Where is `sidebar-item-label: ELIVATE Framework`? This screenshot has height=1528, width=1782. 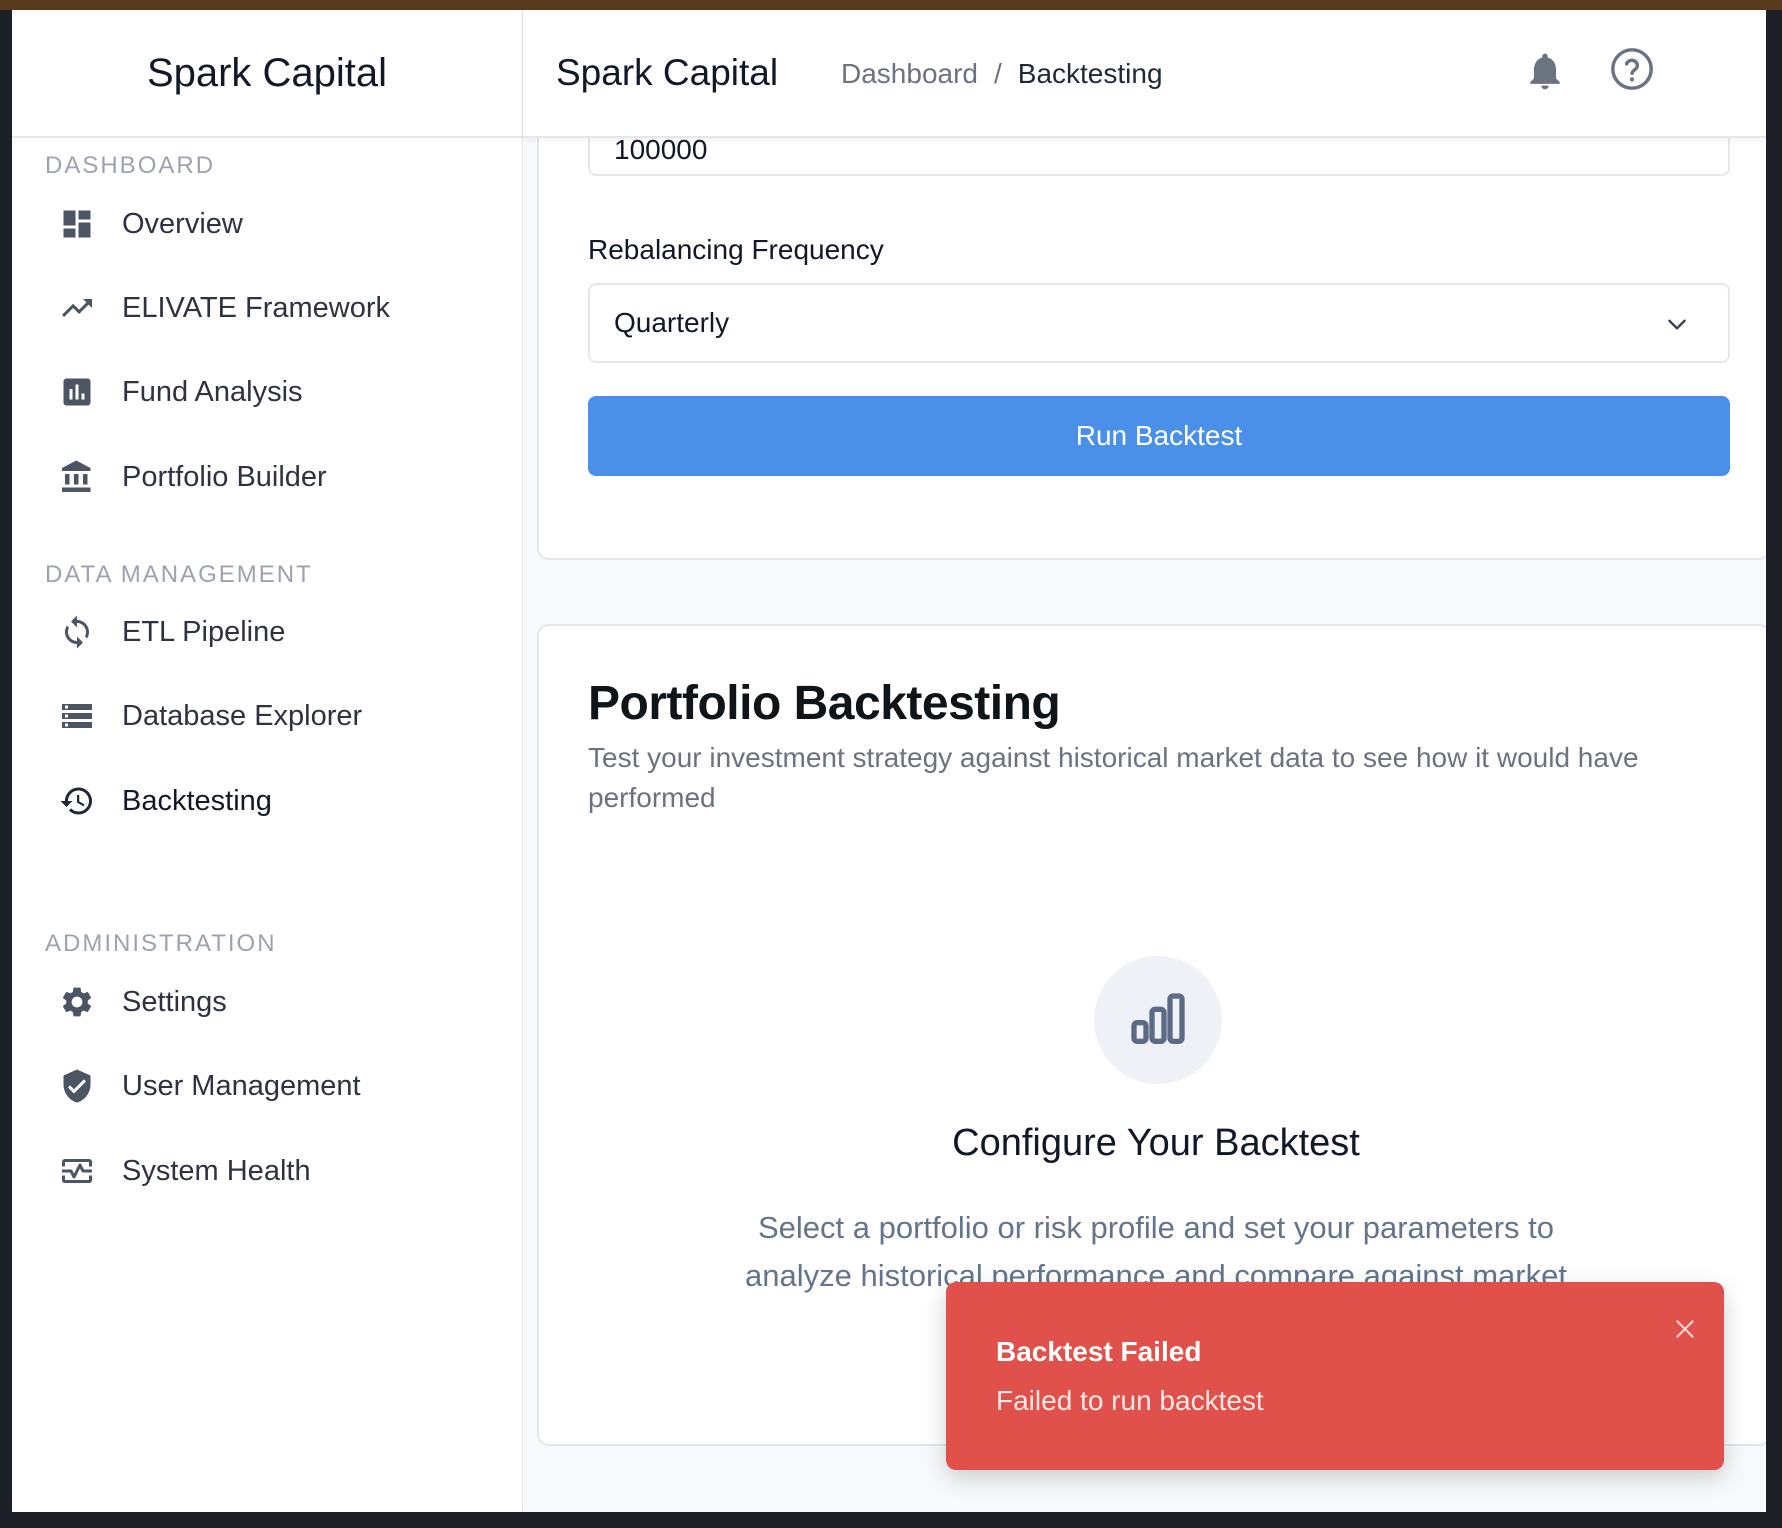
sidebar-item-label: ELIVATE Framework is located at coordinates (256, 307).